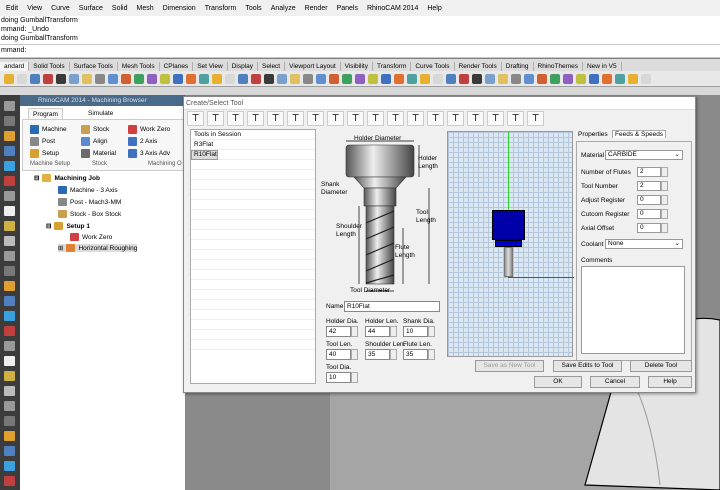 This screenshot has width=720, height=490. Describe the element at coordinates (139, 66) in the screenshot. I see `toolbar-tab: Mesh Tools` at that location.